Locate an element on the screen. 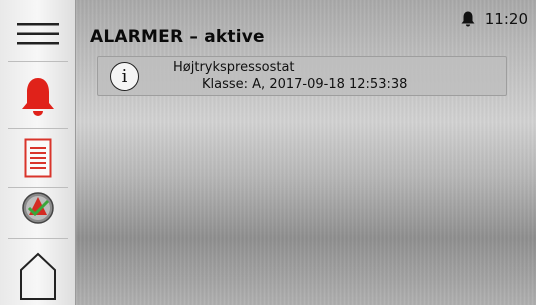  info-icon: i is located at coordinates (124, 76).